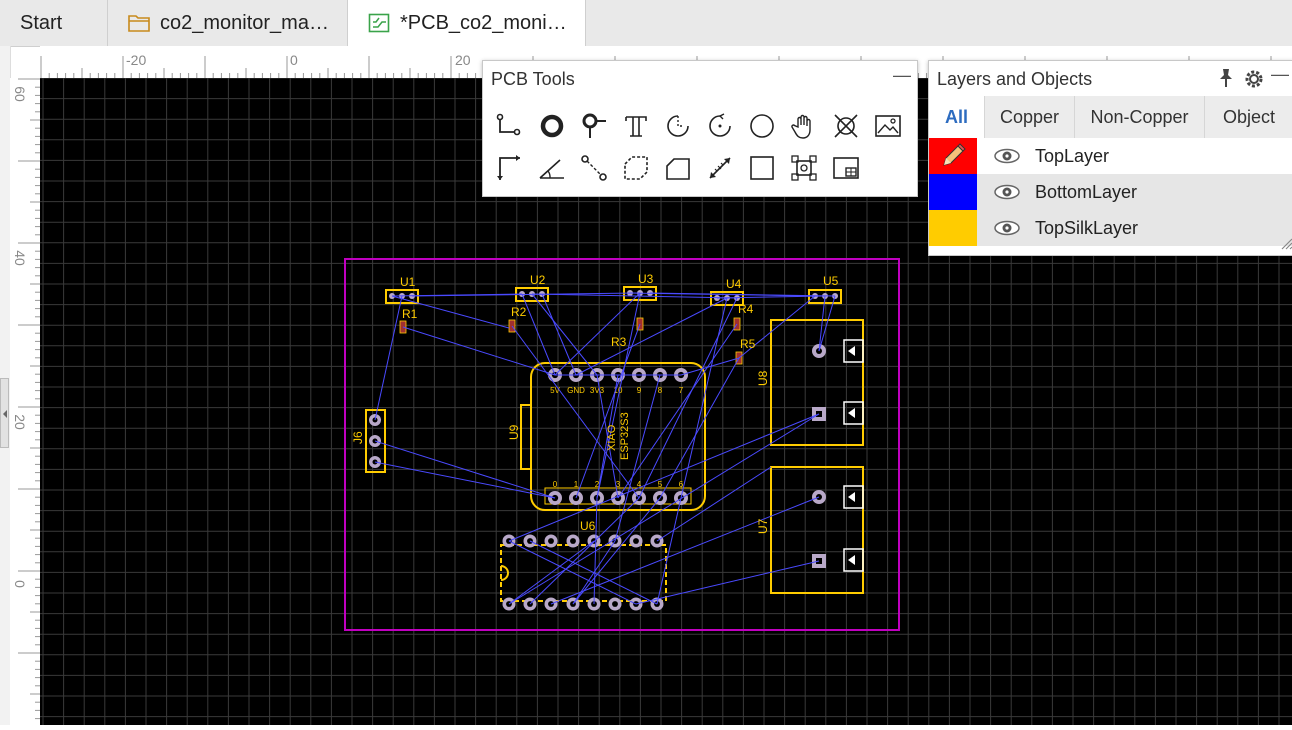 This screenshot has width=1292, height=730. What do you see at coordinates (1072, 155) in the screenshot?
I see `layer-name: TopLayer` at bounding box center [1072, 155].